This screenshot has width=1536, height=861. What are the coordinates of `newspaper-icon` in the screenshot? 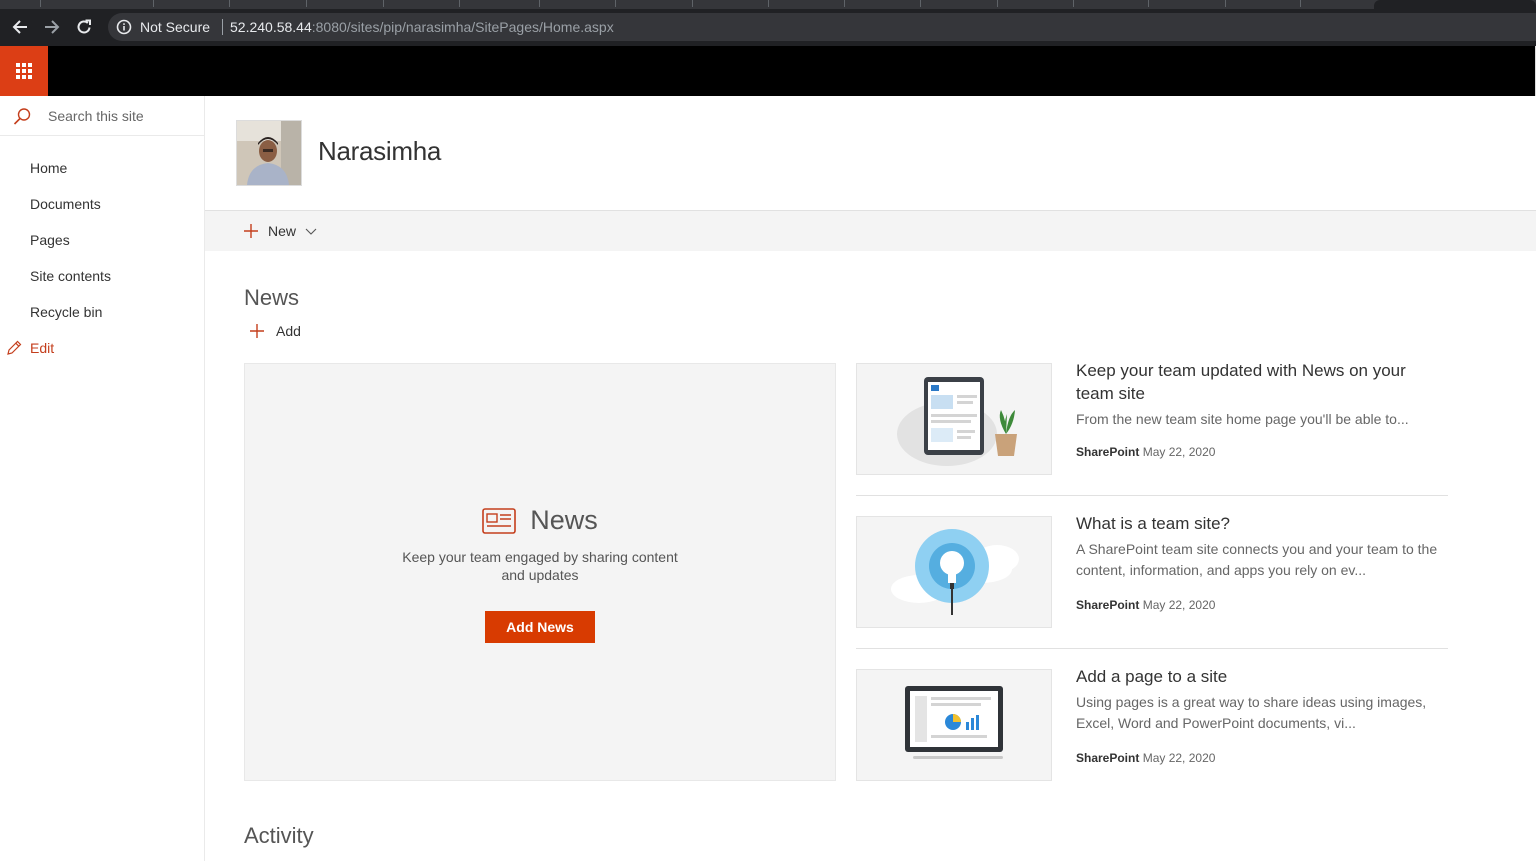 It's located at (499, 520).